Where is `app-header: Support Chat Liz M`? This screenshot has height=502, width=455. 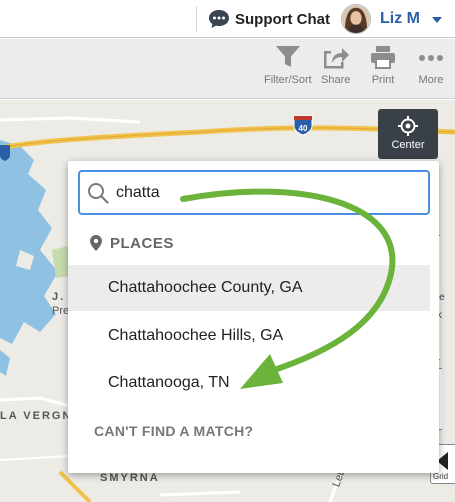 app-header: Support Chat Liz M is located at coordinates (227, 19).